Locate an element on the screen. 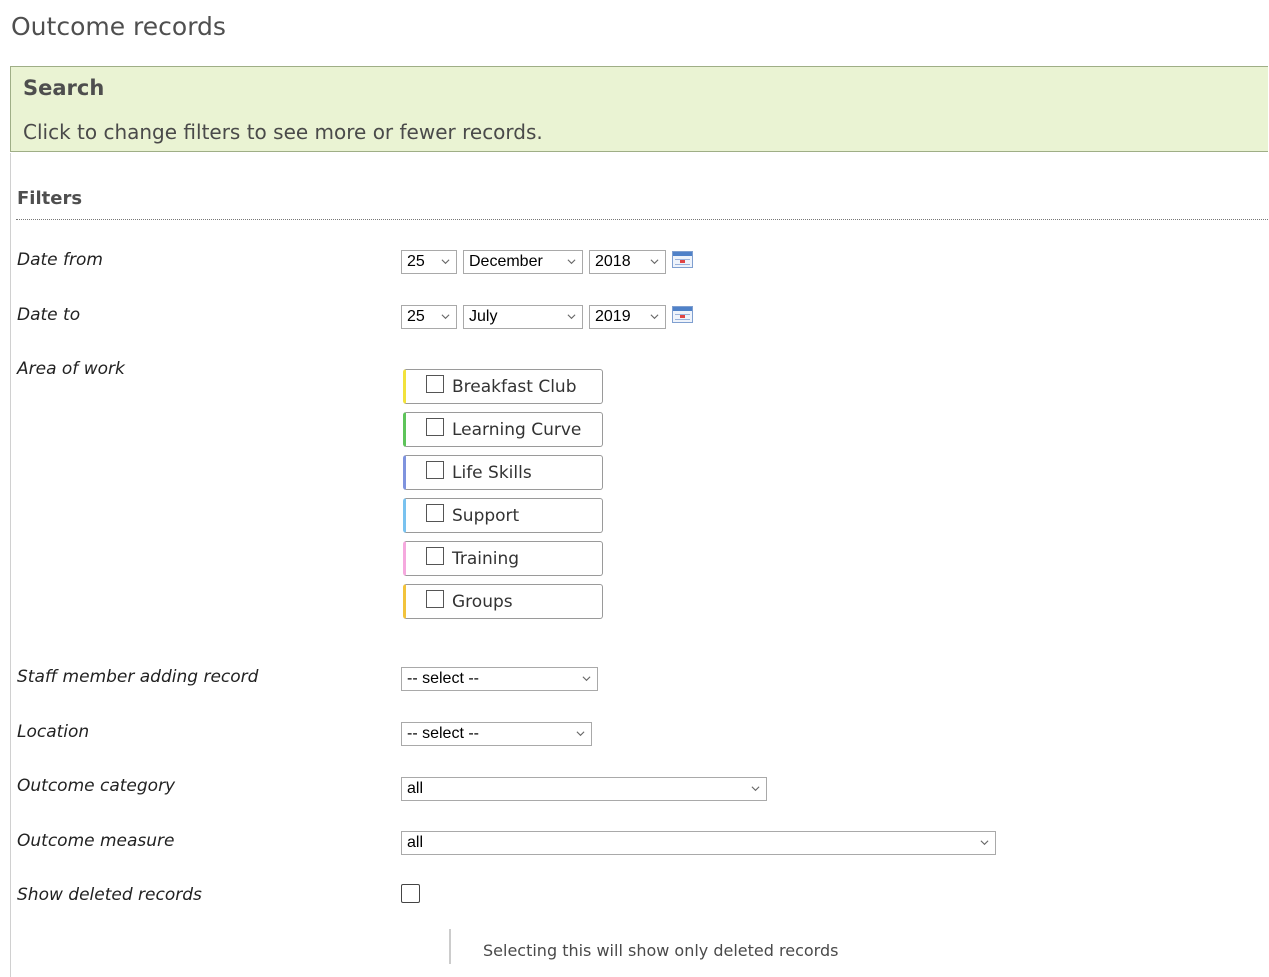  outcome-category-value: all is located at coordinates (415, 788).